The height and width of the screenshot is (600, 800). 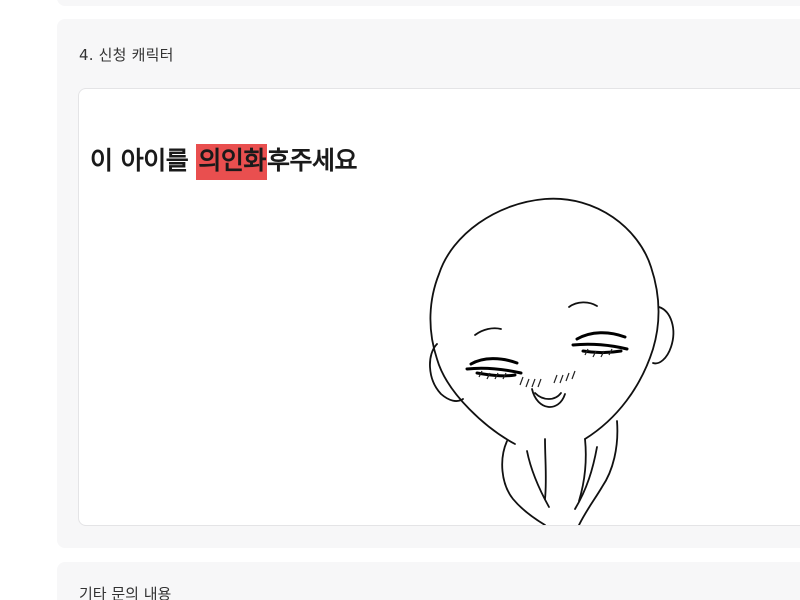 What do you see at coordinates (312, 160) in the screenshot?
I see `headline-text-after: 후주세요` at bounding box center [312, 160].